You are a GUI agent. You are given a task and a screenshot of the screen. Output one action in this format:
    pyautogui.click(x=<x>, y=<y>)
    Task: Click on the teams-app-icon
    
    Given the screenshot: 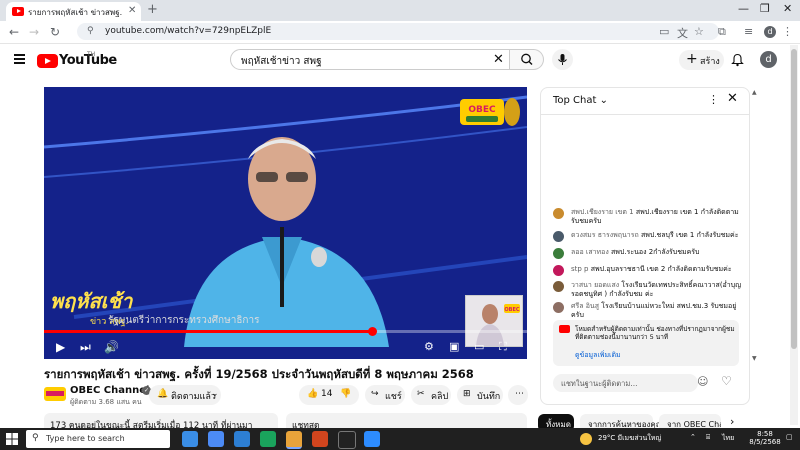 What is the action you would take?
    pyautogui.click(x=216, y=439)
    